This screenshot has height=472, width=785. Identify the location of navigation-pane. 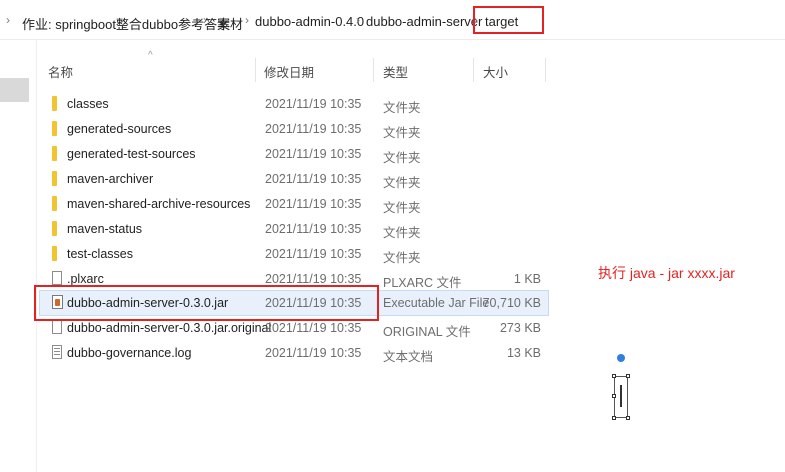
(18, 256).